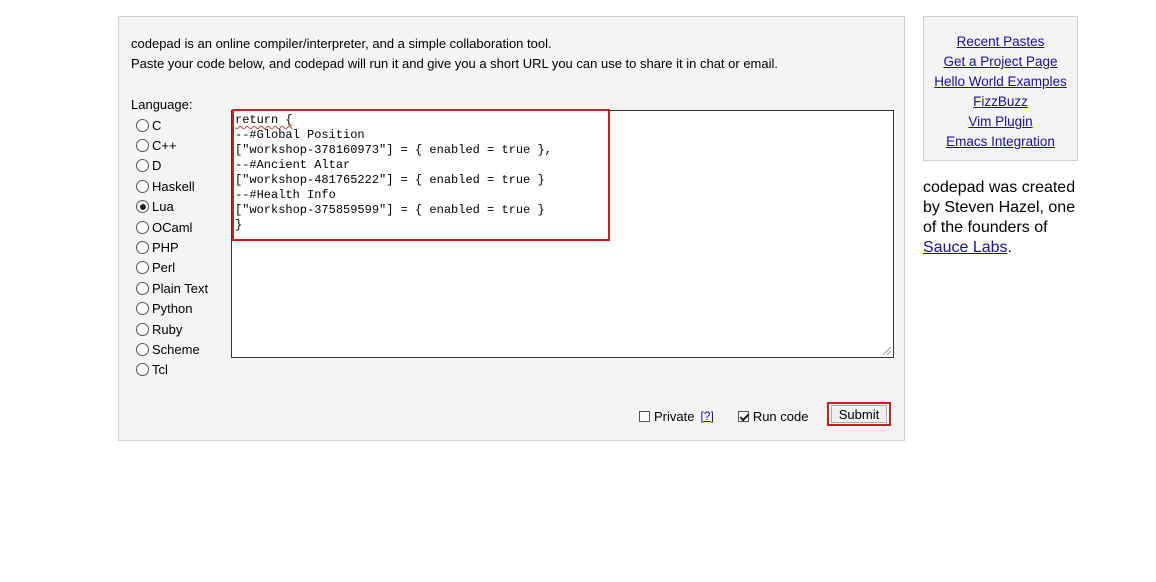 The width and height of the screenshot is (1156, 582). I want to click on language-option-cpp: C++, so click(172, 145).